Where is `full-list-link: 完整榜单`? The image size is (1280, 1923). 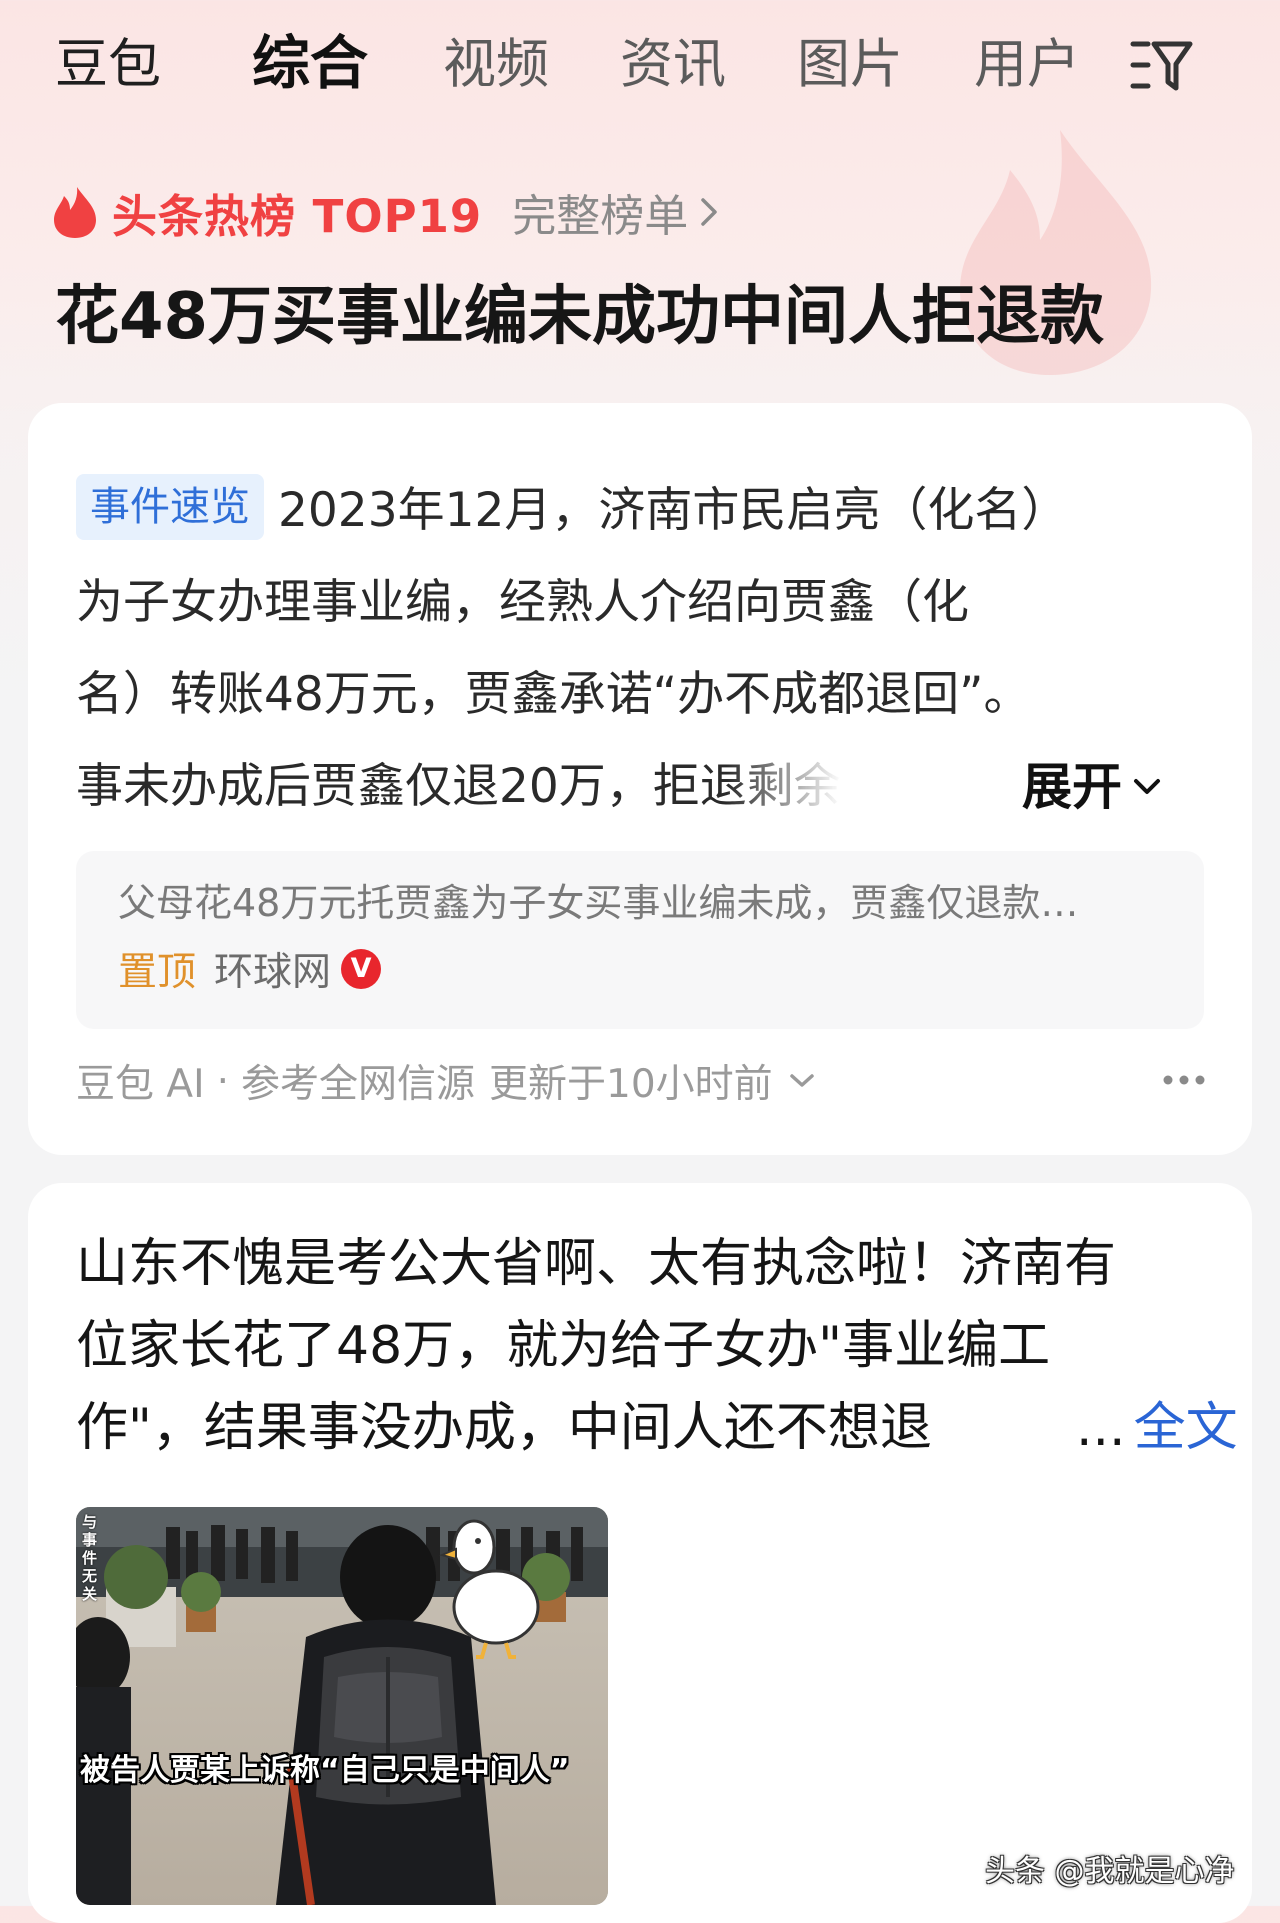 full-list-link: 完整榜单 is located at coordinates (615, 212).